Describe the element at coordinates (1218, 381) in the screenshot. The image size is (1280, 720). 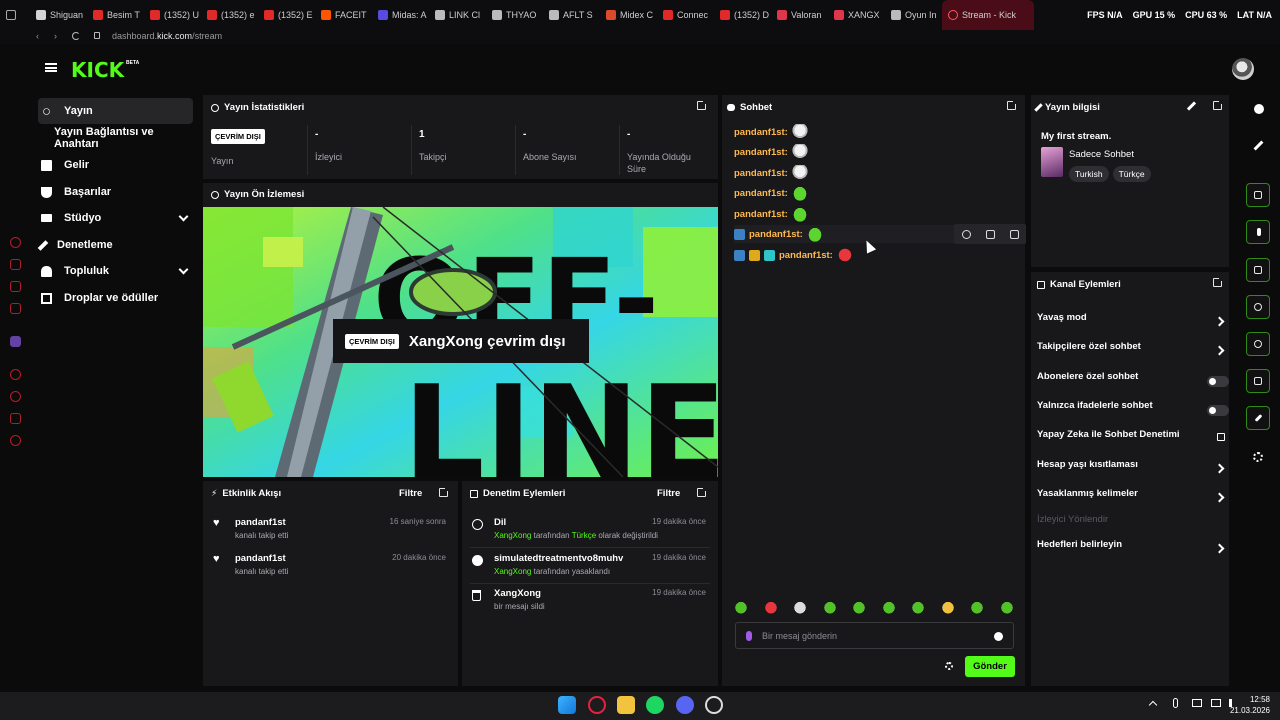
I see `subscribers-only-toggle` at that location.